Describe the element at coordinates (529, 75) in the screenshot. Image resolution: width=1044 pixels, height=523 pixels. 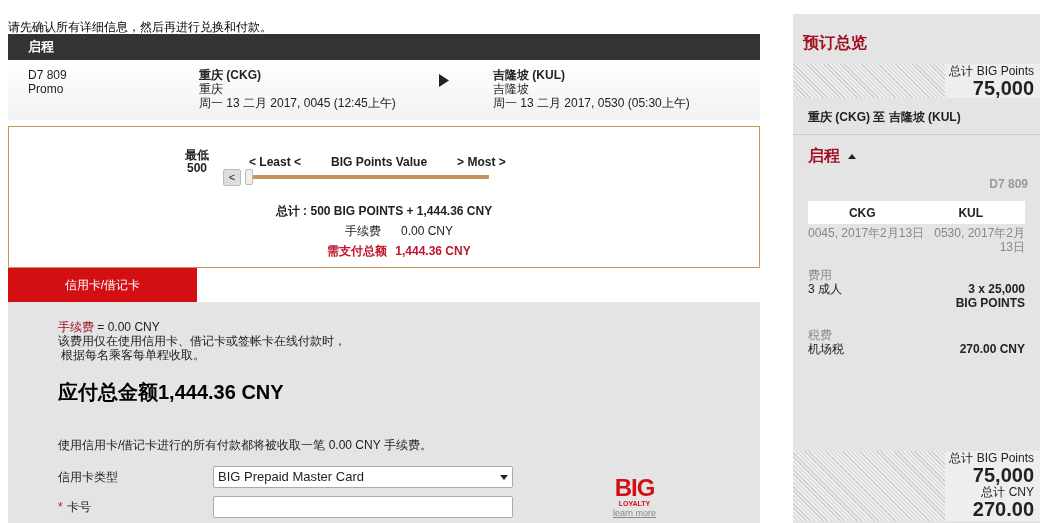
I see `destination-code: 吉隆坡 (KUL)` at that location.